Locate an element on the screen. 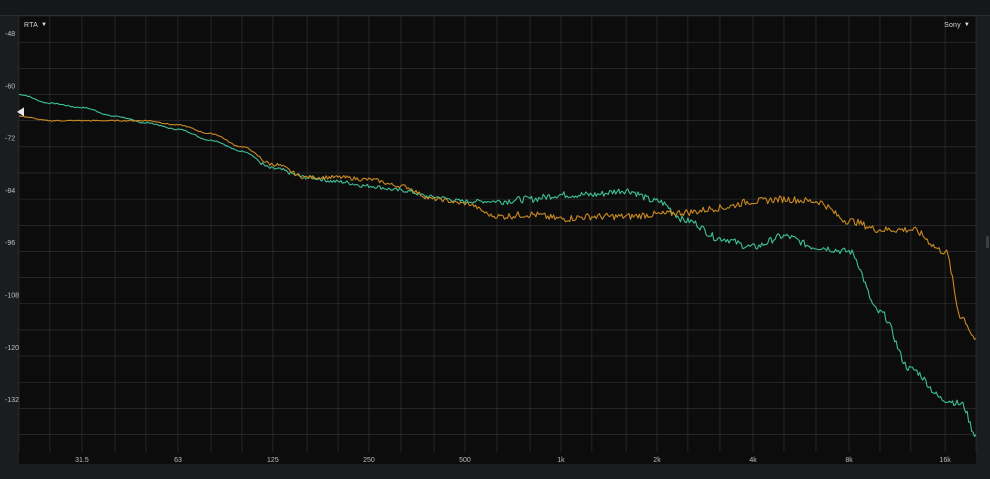 This screenshot has height=479, width=990. x-tick-label: 63 is located at coordinates (178, 460).